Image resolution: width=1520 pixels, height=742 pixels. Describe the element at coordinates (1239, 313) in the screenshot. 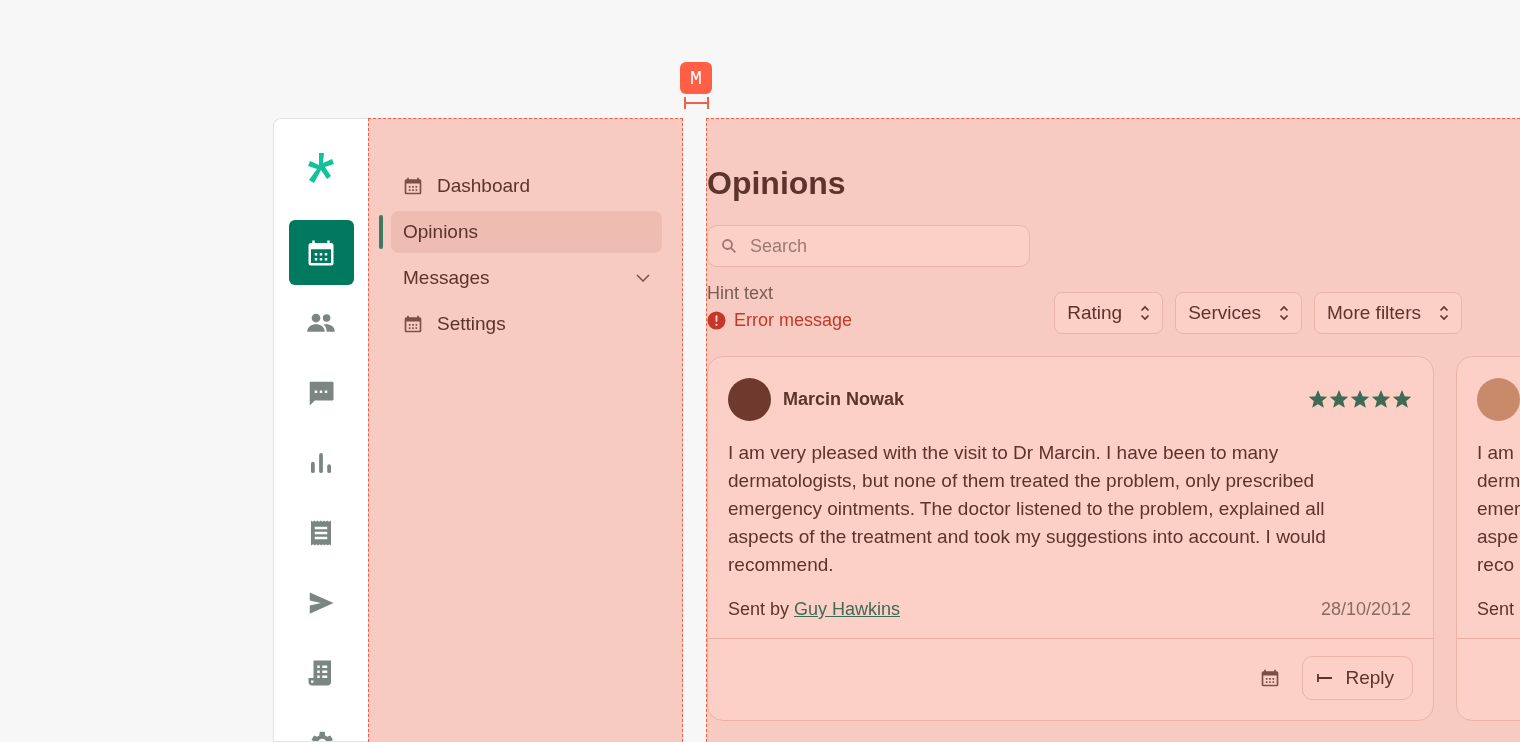

I see `filter-dropdown: Services` at that location.